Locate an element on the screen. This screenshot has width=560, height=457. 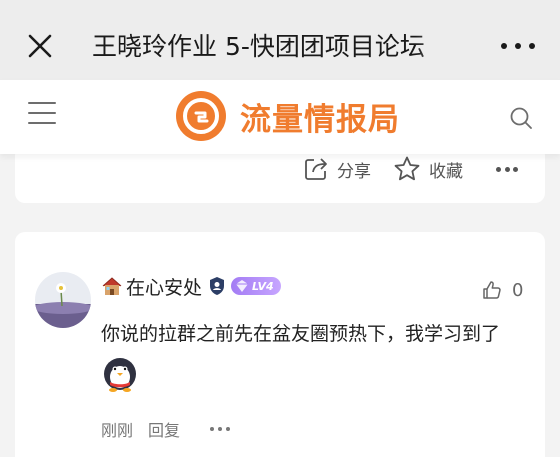
comment-time: 刚刚 is located at coordinates (117, 430).